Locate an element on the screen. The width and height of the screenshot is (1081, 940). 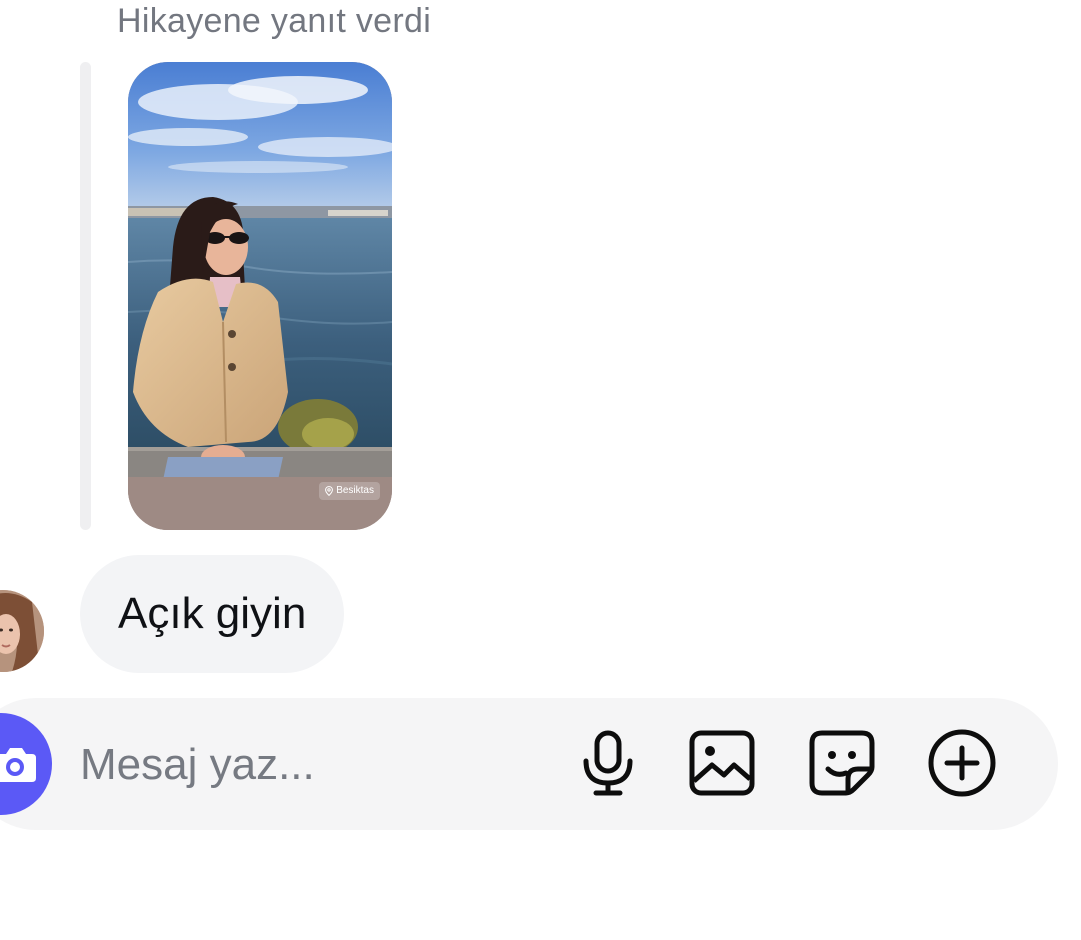
message-input is located at coordinates (310, 765).